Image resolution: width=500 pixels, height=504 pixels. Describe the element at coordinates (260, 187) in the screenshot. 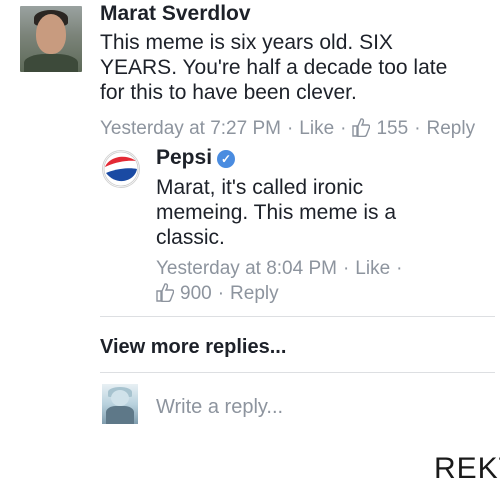

I see `reply-line: Marat, it's called ironic` at that location.